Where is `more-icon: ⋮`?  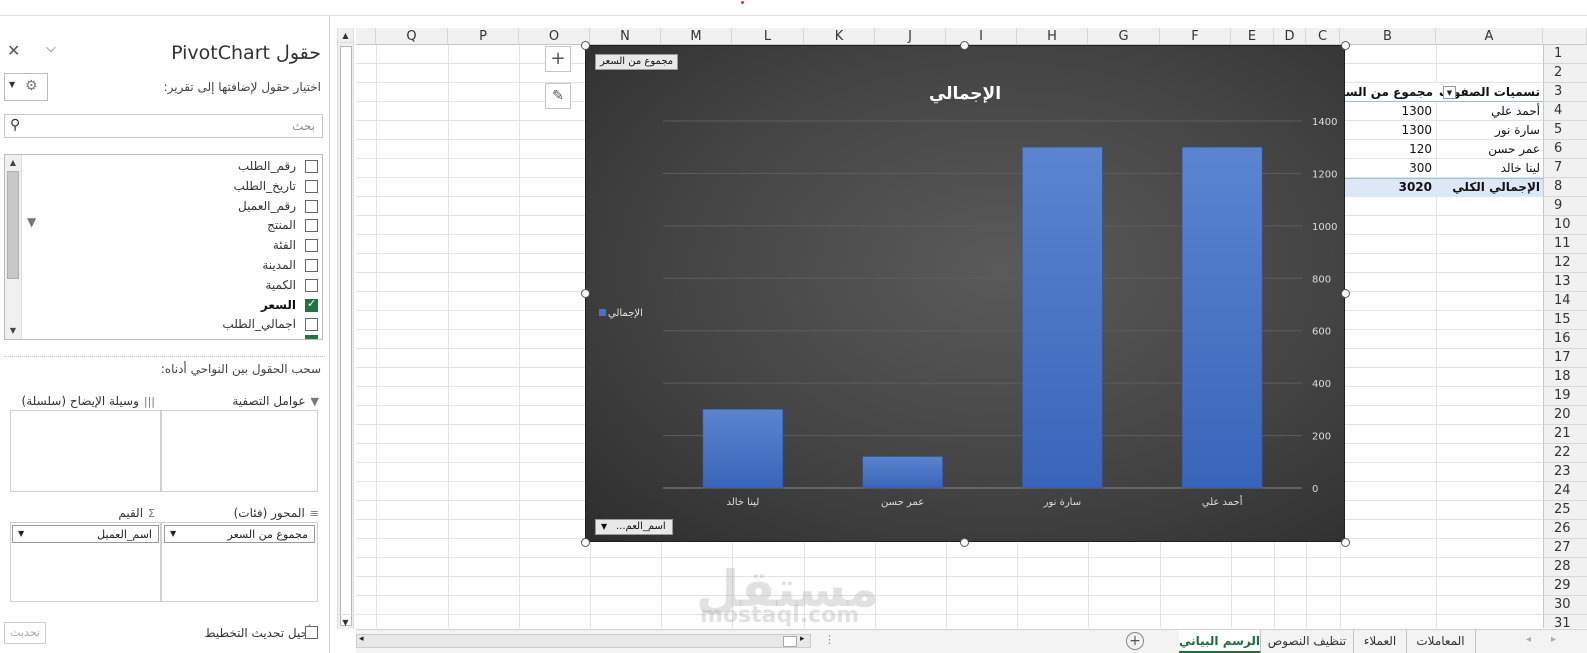 more-icon: ⋮ is located at coordinates (829, 639).